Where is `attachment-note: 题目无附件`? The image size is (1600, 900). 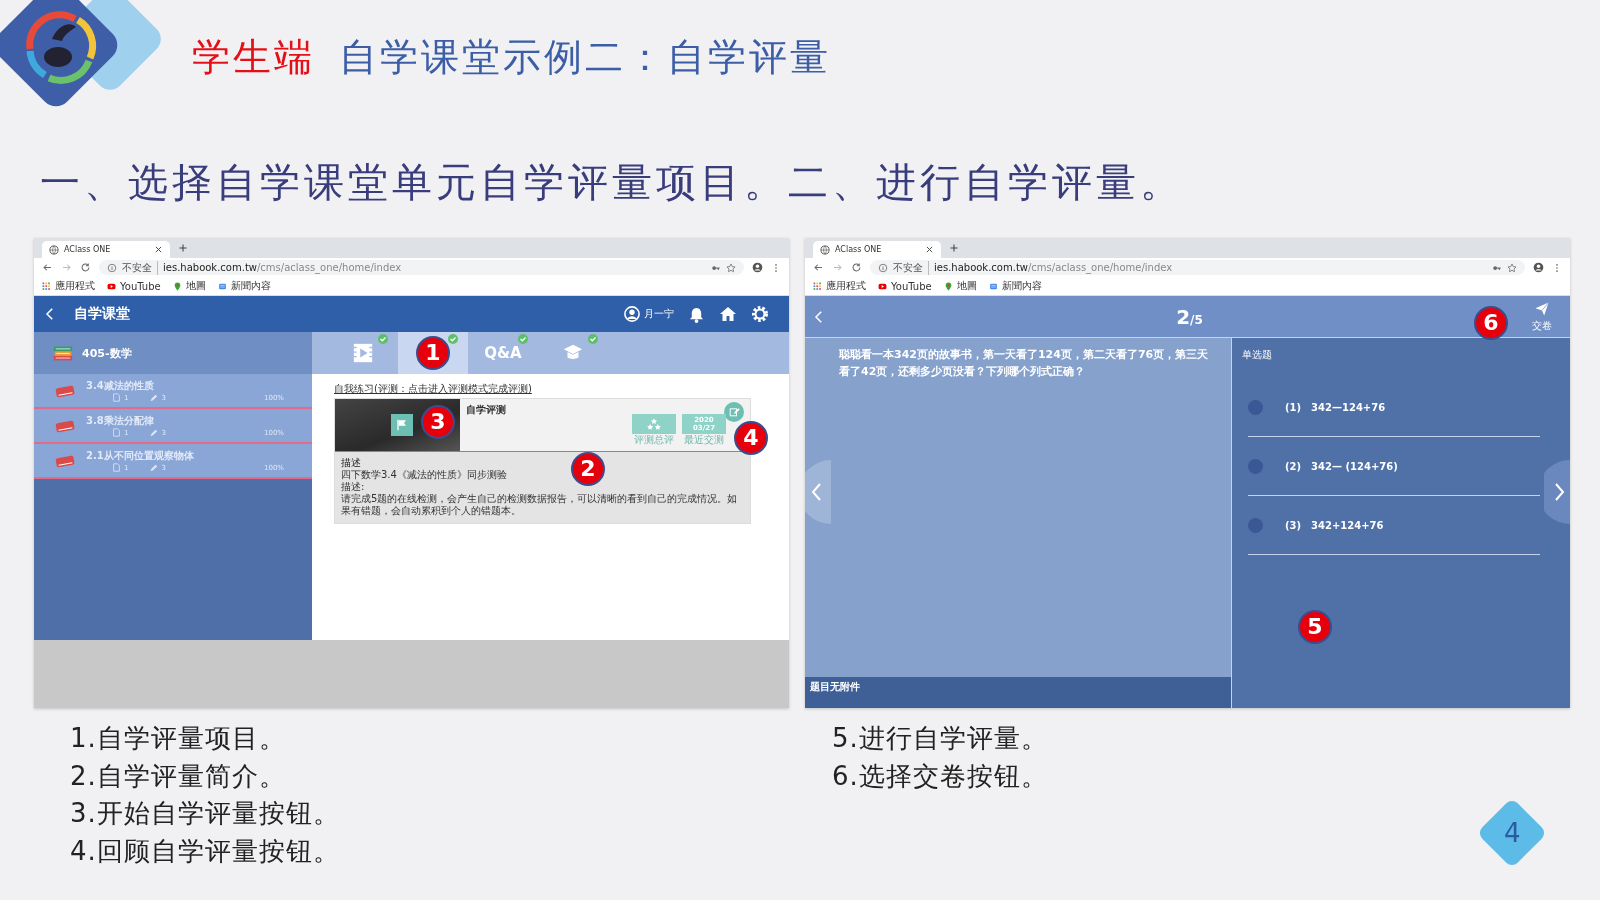
attachment-note: 题目无附件 is located at coordinates (1018, 692).